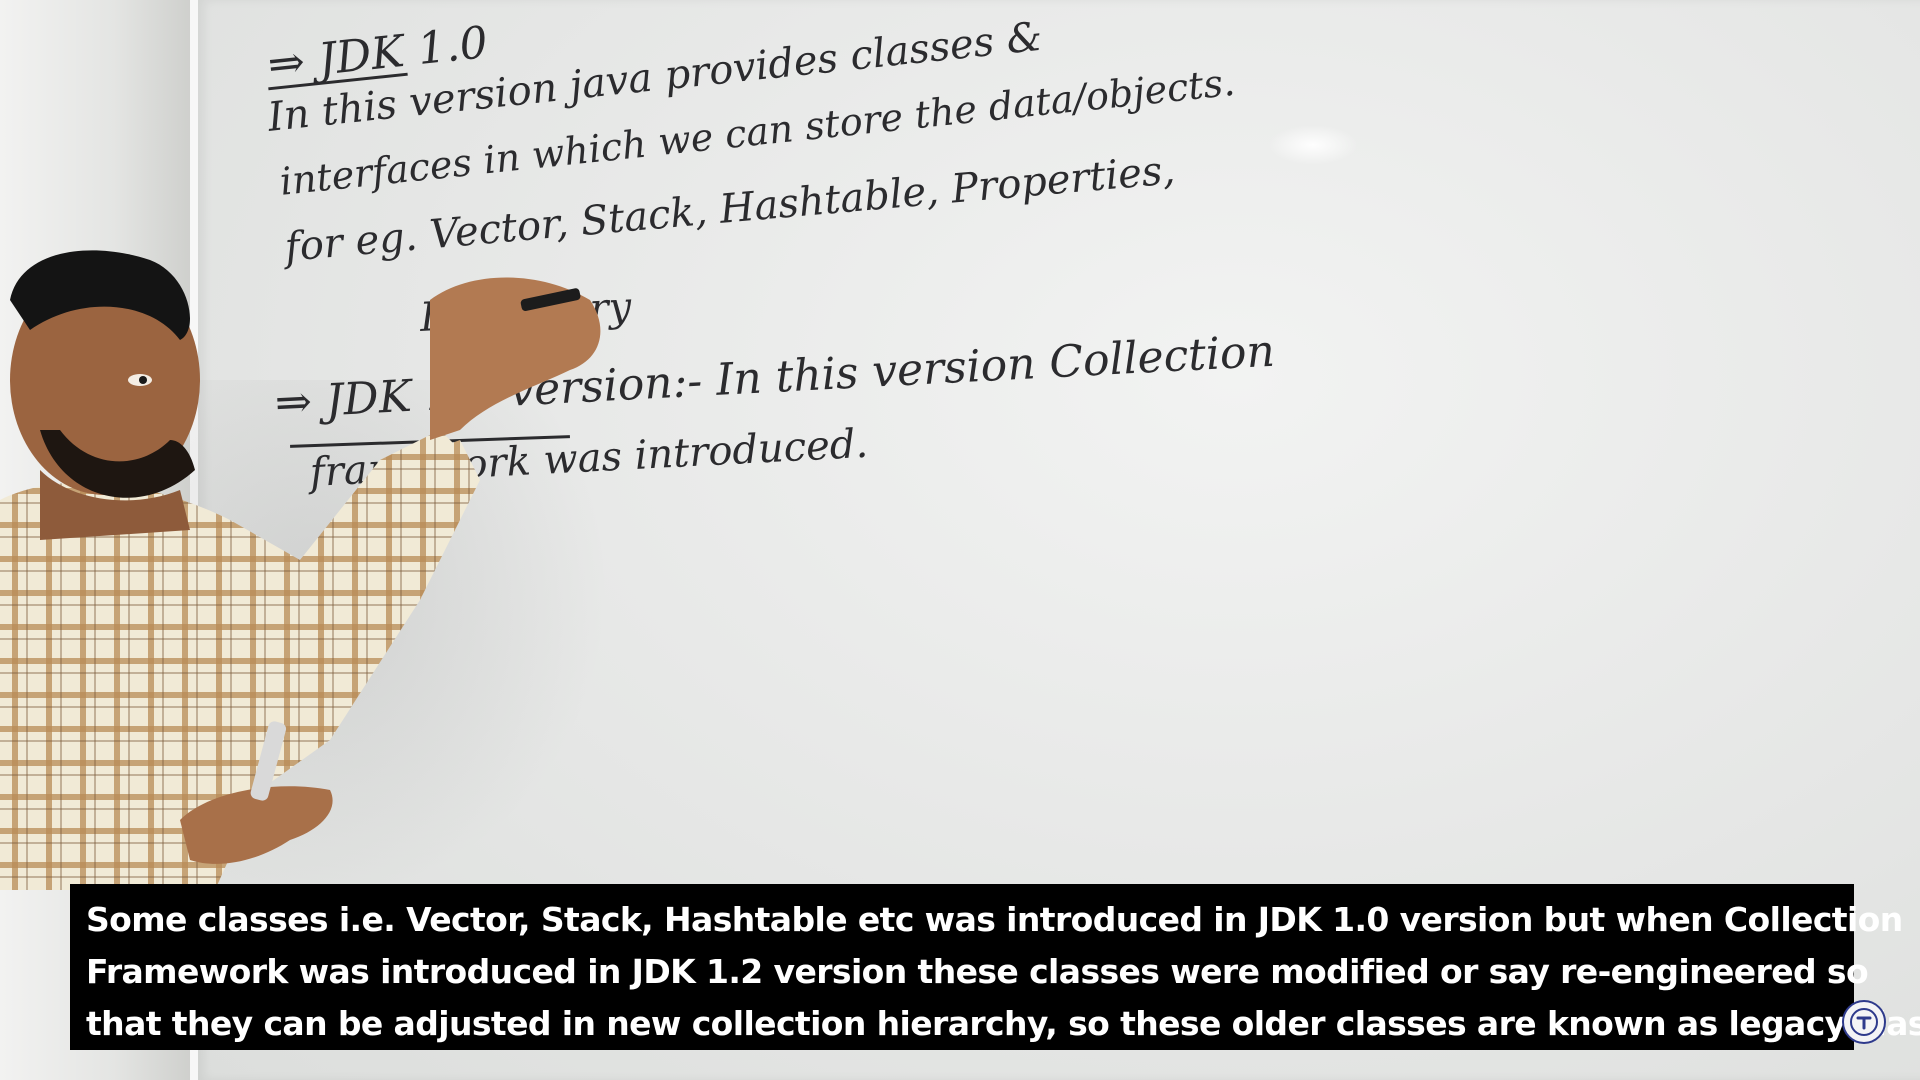 Image resolution: width=1920 pixels, height=1080 pixels. I want to click on presenter-hand, so click(515, 358).